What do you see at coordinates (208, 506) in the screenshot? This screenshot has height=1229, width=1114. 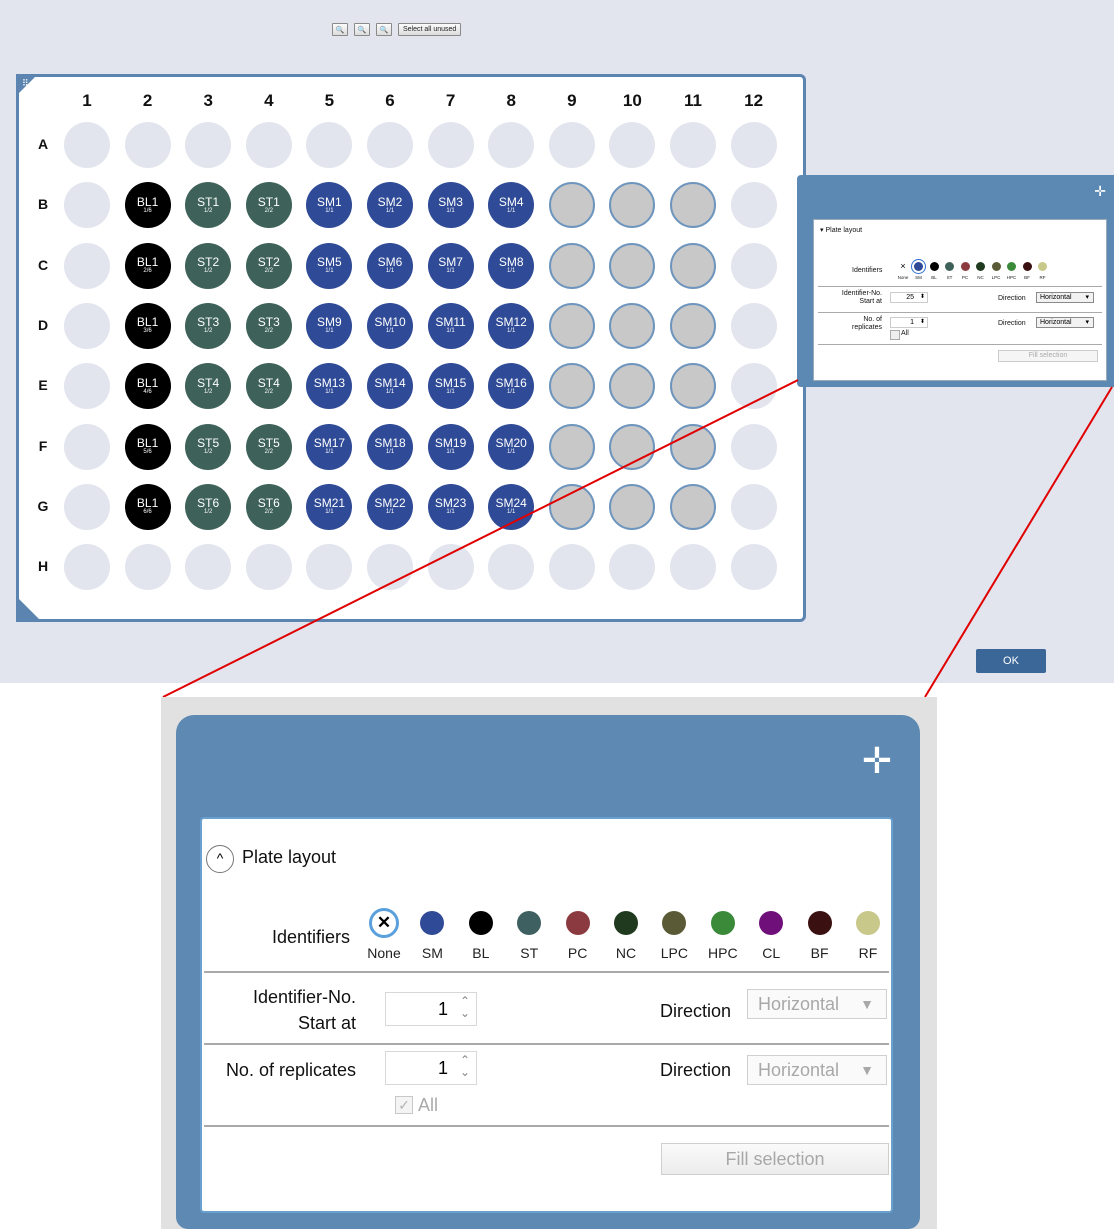 I see `well-G3: ST6 1/2` at bounding box center [208, 506].